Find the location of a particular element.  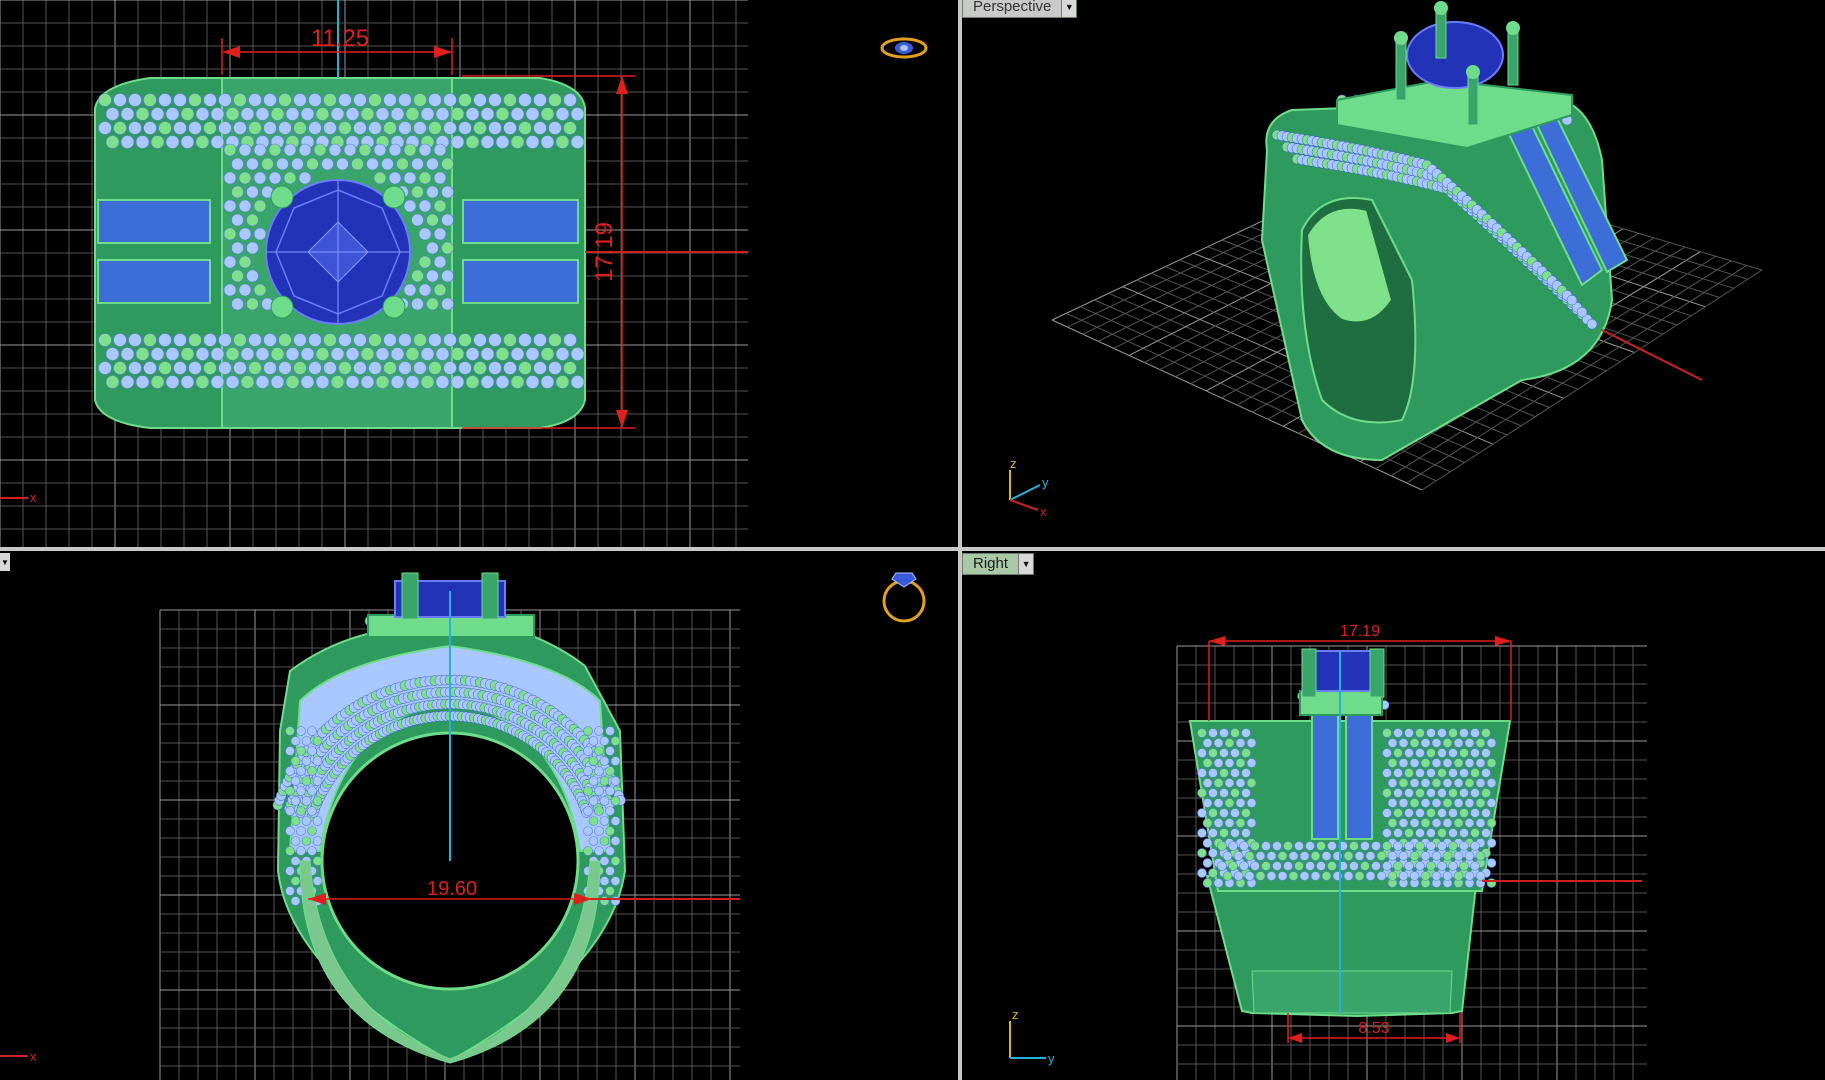

ring-top-view-icon is located at coordinates (904, 48).